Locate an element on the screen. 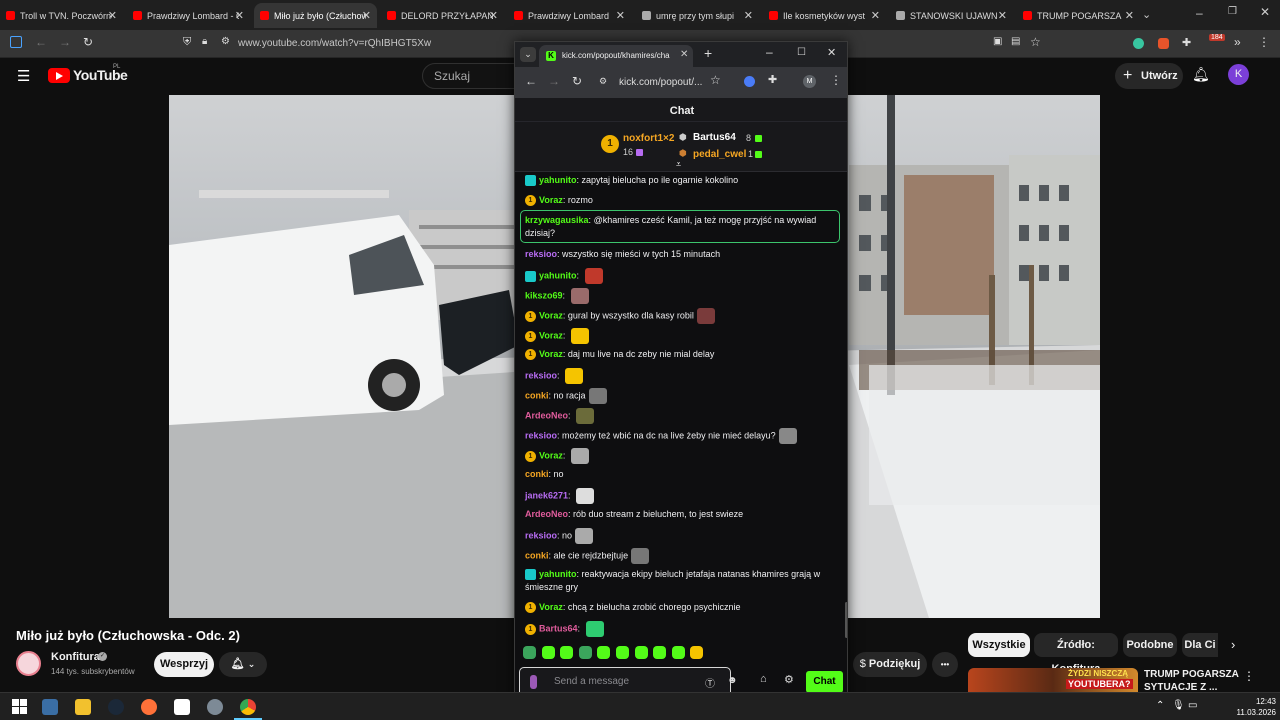  thanks-button: $ Podziękuj is located at coordinates (890, 664).